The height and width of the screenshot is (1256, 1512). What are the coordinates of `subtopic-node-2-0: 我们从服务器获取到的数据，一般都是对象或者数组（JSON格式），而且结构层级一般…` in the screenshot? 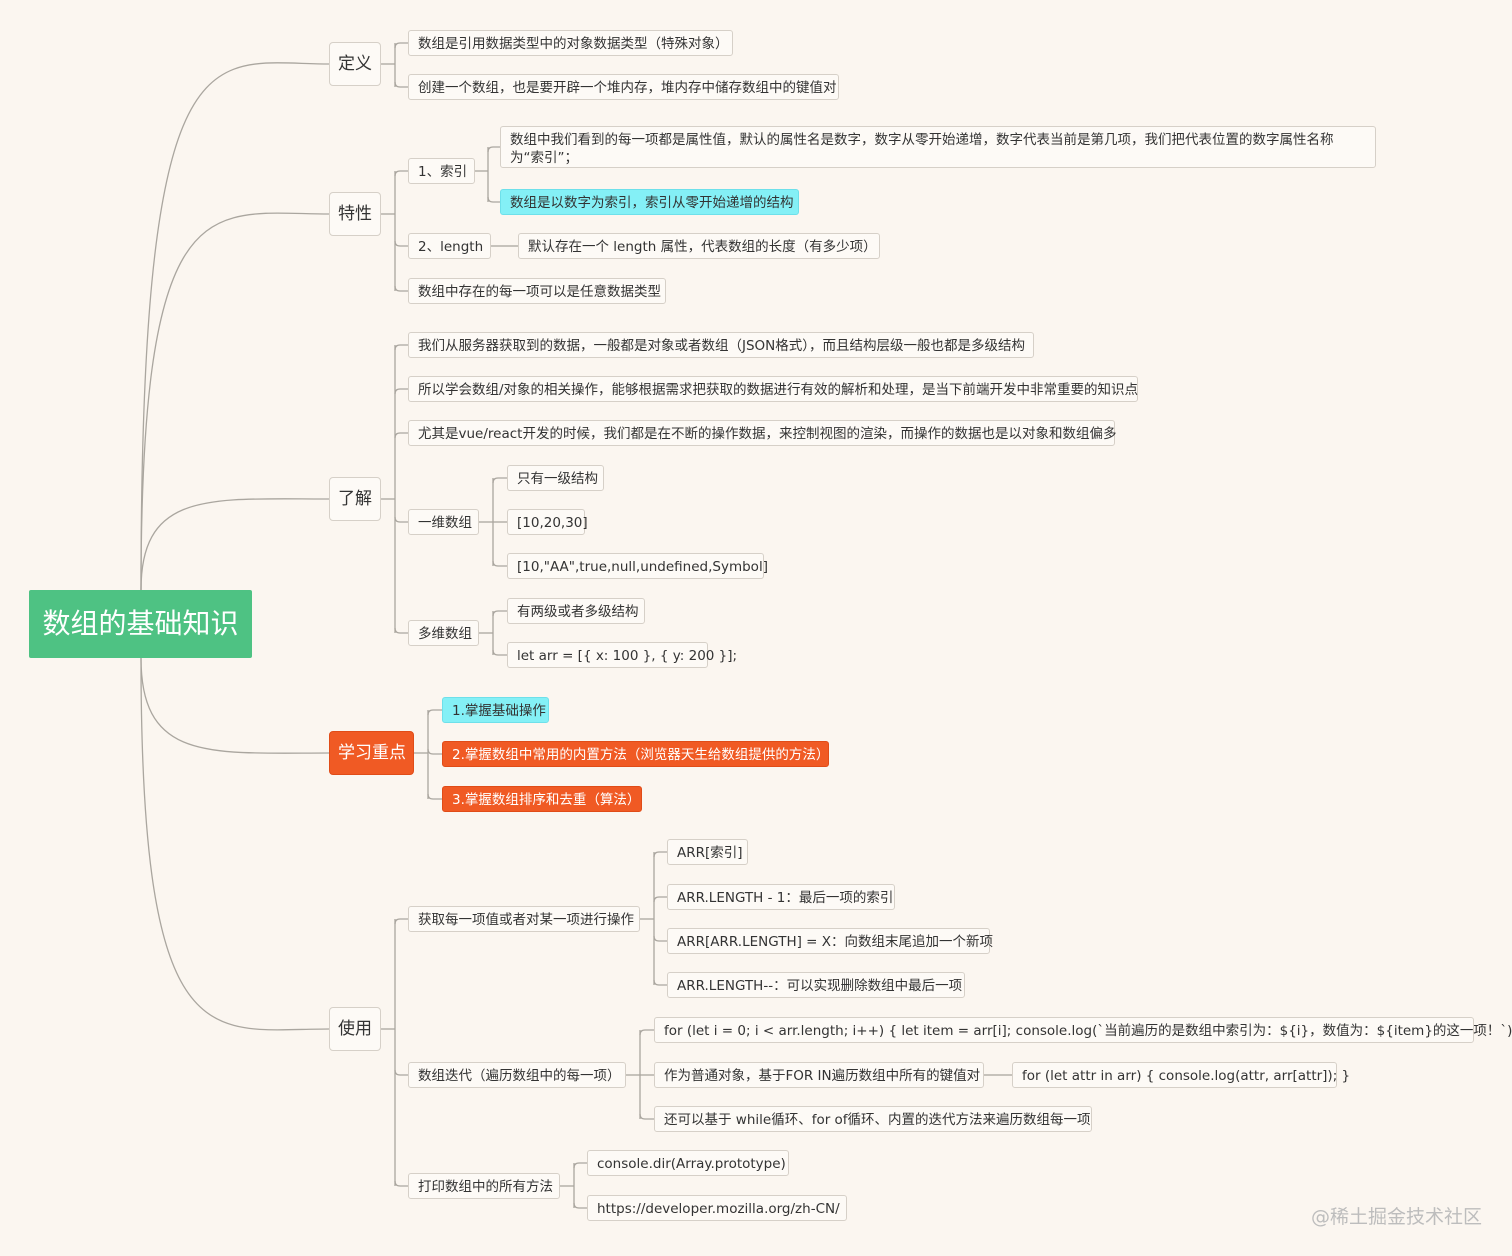 It's located at (721, 345).